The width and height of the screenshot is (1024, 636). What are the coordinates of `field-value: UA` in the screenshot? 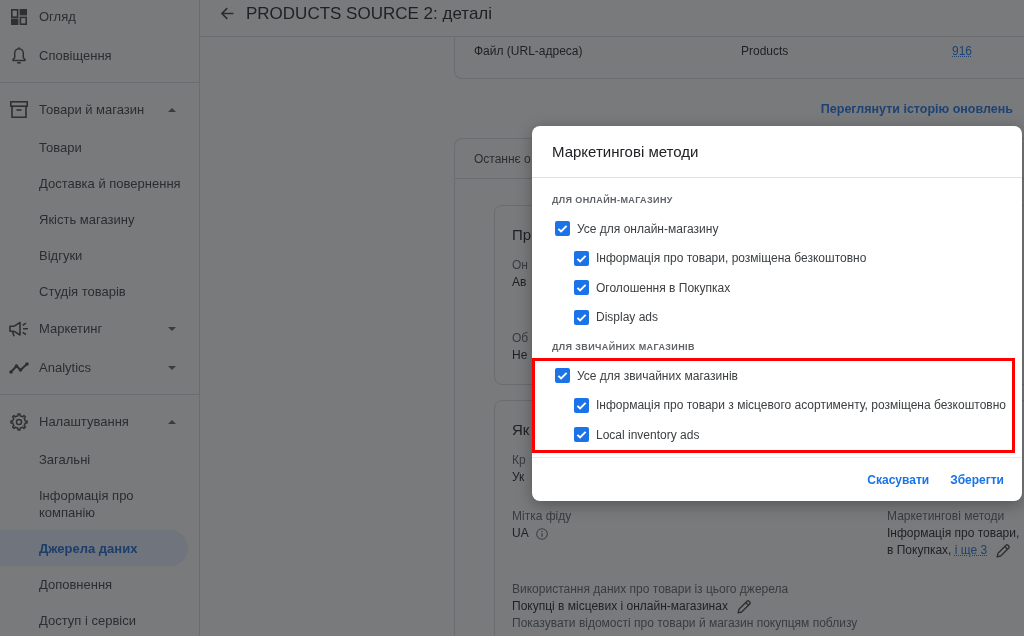 It's located at (520, 533).